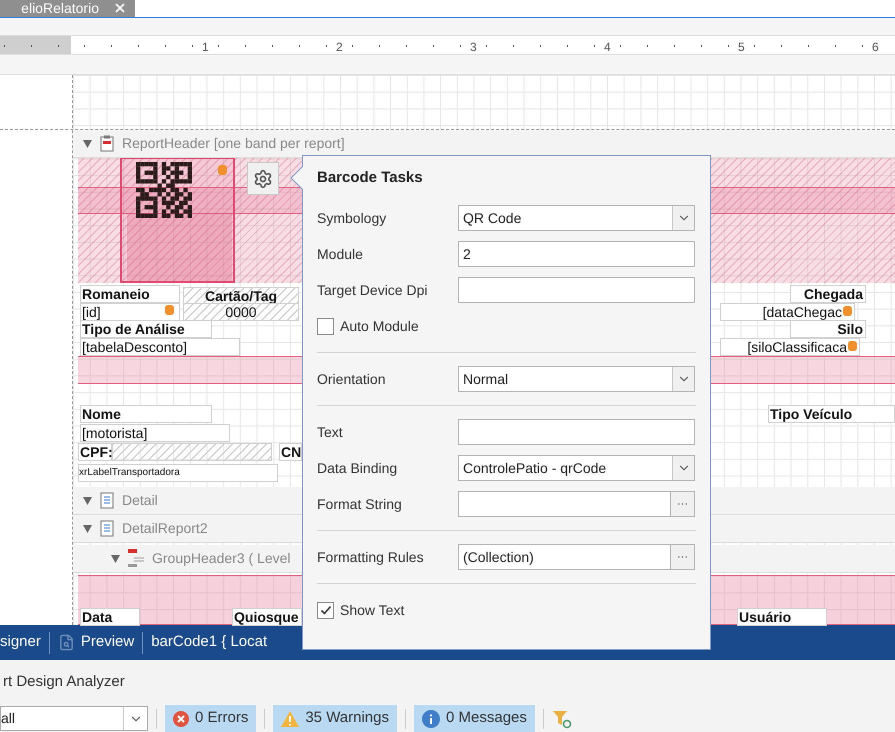  What do you see at coordinates (140, 500) in the screenshot?
I see `band-title: Detail` at bounding box center [140, 500].